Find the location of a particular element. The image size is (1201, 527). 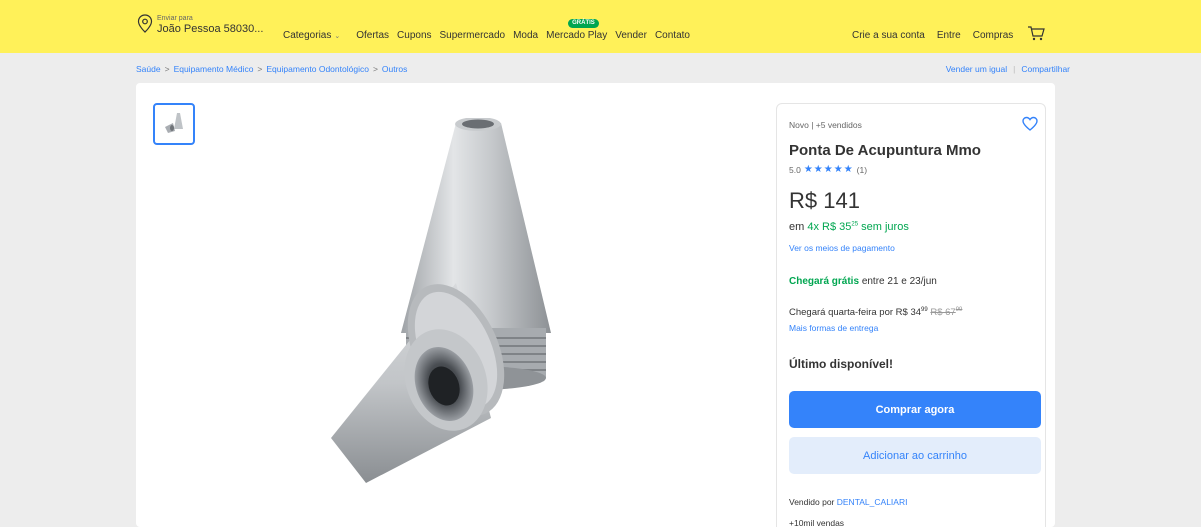

breadcrumb-item: Outros is located at coordinates (395, 69).